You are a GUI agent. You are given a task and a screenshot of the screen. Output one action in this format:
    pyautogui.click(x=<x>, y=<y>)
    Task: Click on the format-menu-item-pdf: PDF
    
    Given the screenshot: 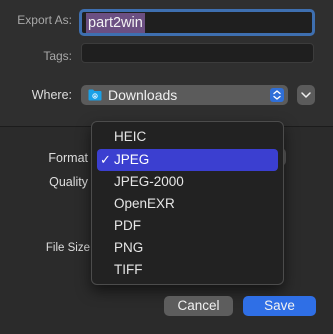 What is the action you would take?
    pyautogui.click(x=187, y=226)
    